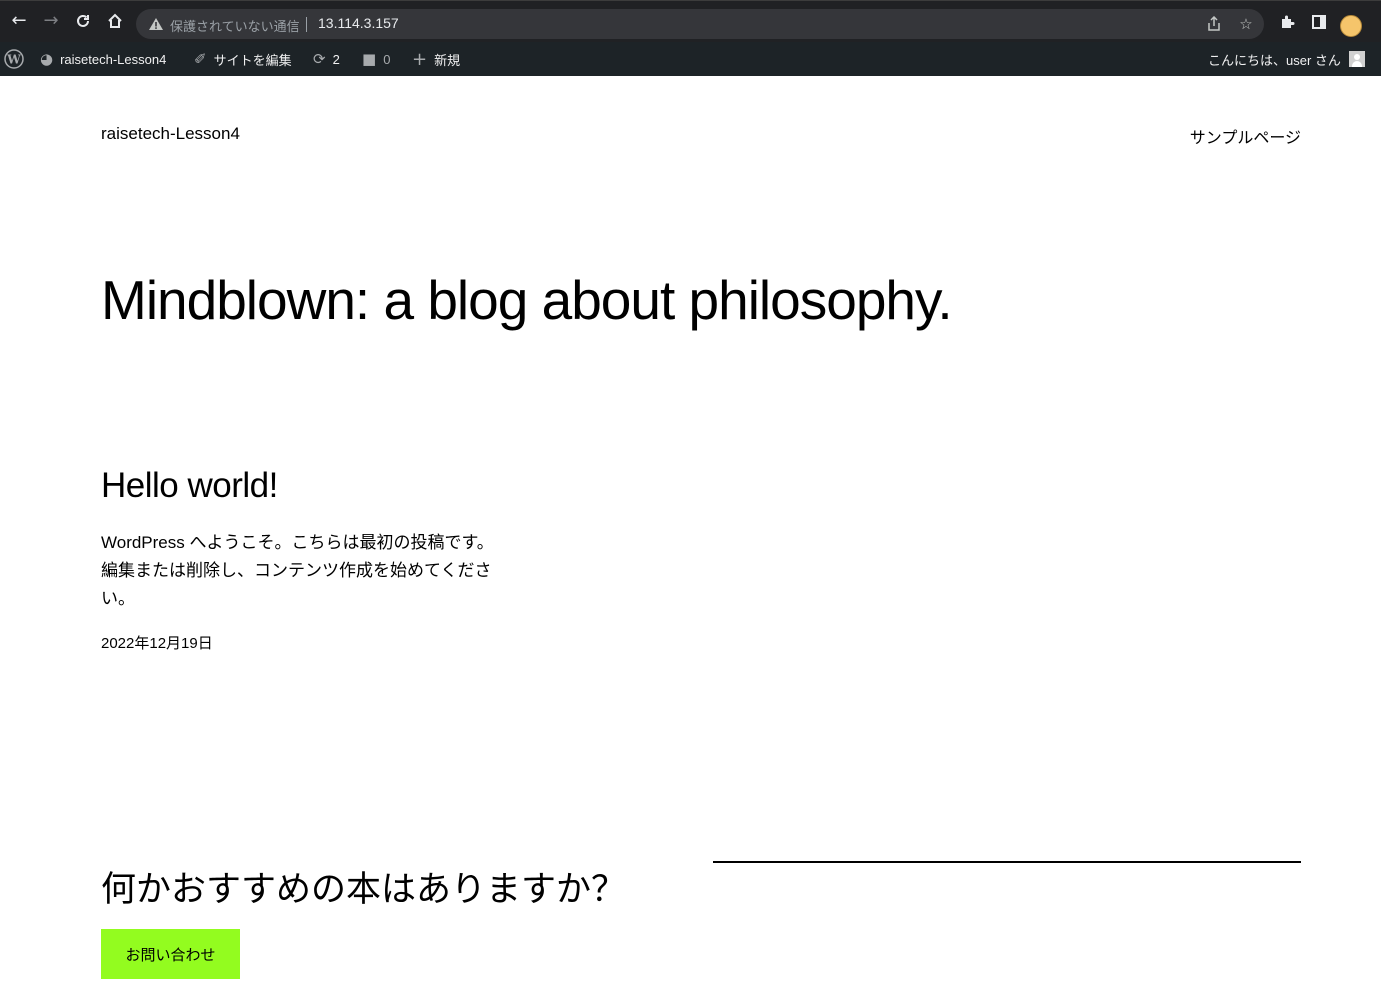  I want to click on updates-icon: ⟳, so click(319, 59).